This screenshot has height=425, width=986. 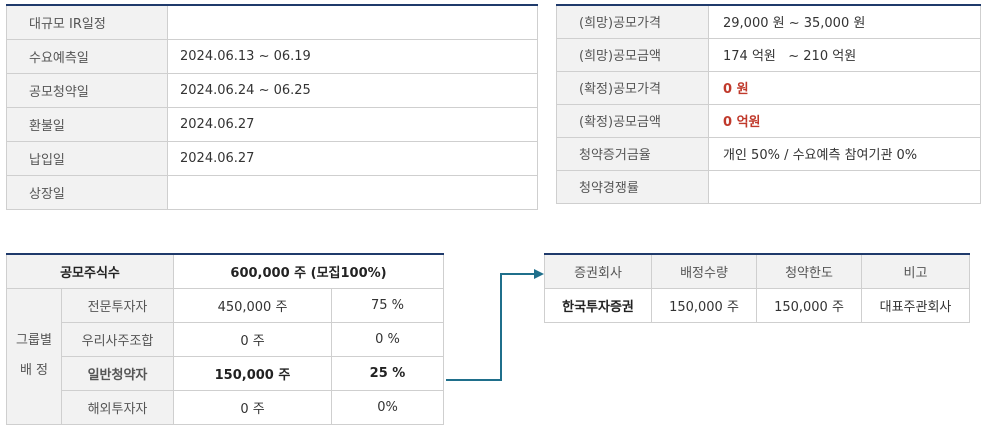 I want to click on underwriter-allocation: 150,000 주, so click(x=704, y=305).